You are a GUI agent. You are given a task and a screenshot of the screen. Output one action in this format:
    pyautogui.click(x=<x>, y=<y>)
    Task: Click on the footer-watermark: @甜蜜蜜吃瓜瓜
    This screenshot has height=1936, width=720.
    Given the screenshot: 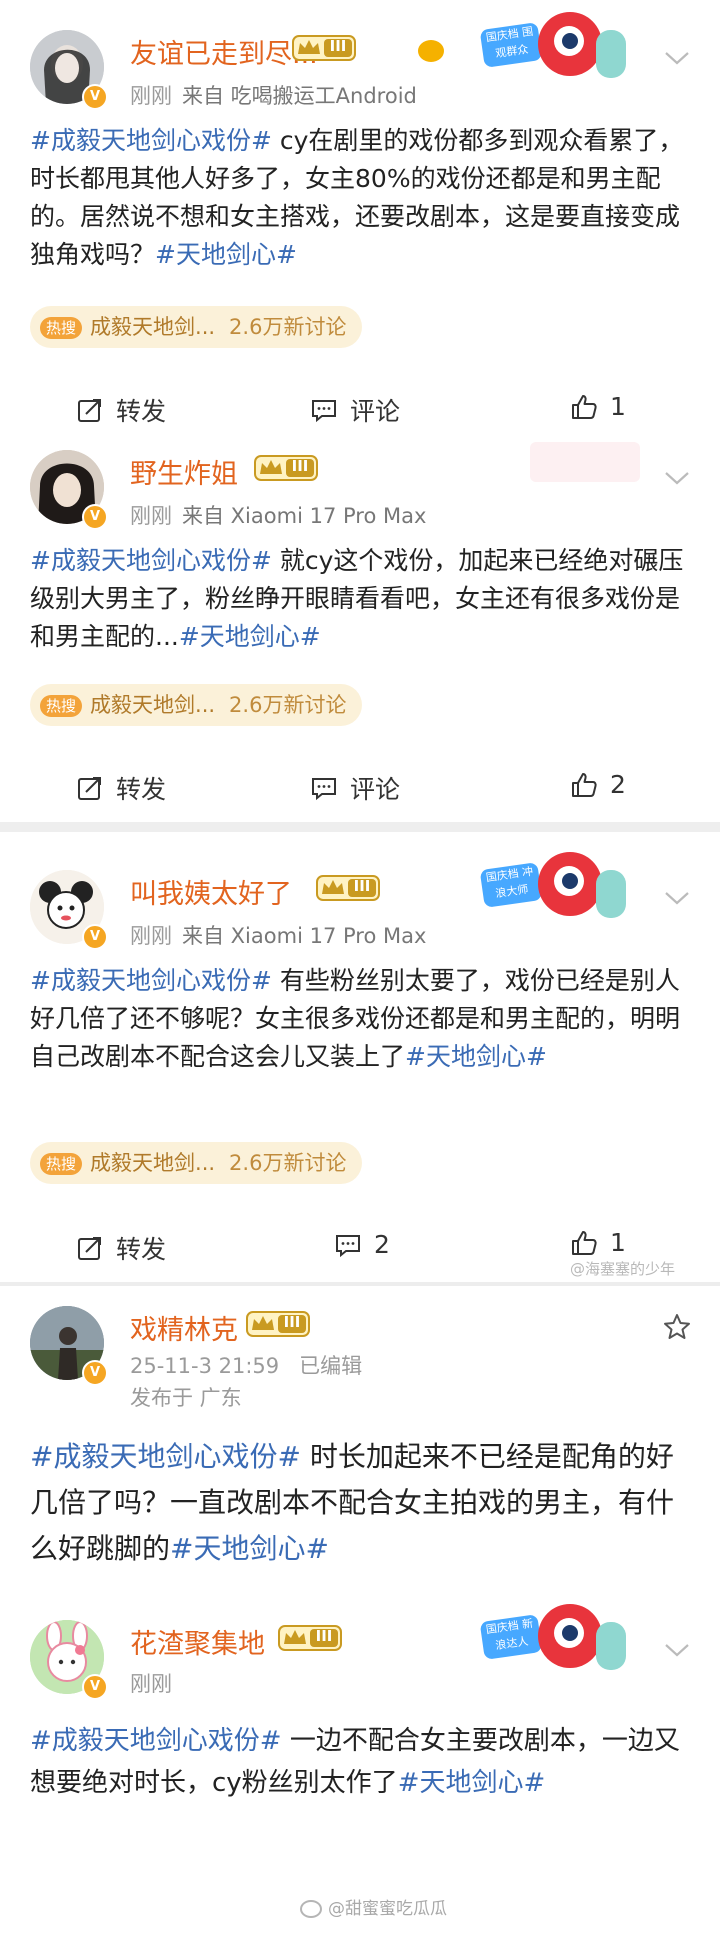 What is the action you would take?
    pyautogui.click(x=373, y=1906)
    